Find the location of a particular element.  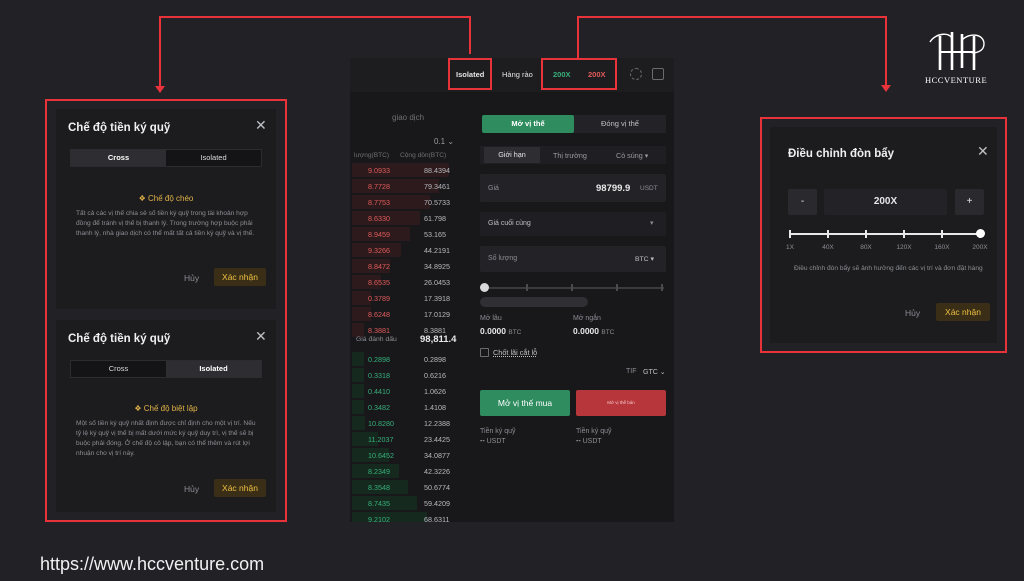

sell-button: Mở vị thế bán is located at coordinates (621, 403).